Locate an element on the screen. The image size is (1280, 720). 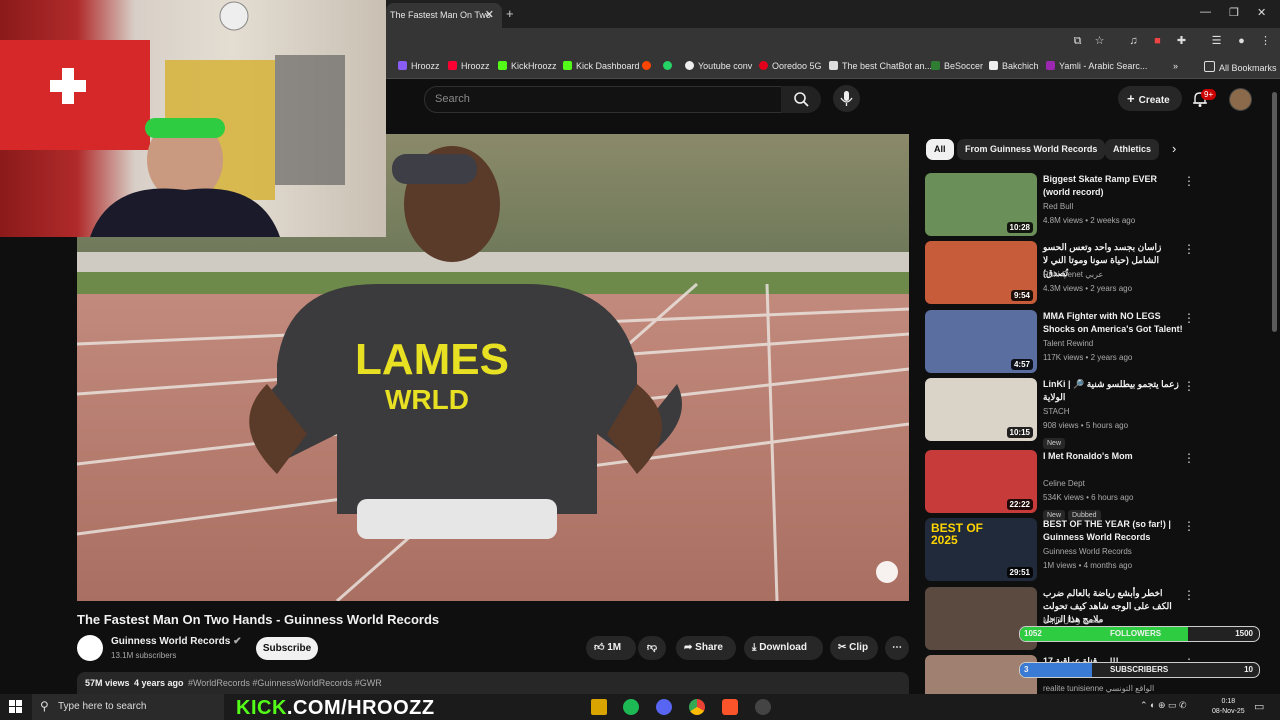
create-button: + Create is located at coordinates (1150, 98).